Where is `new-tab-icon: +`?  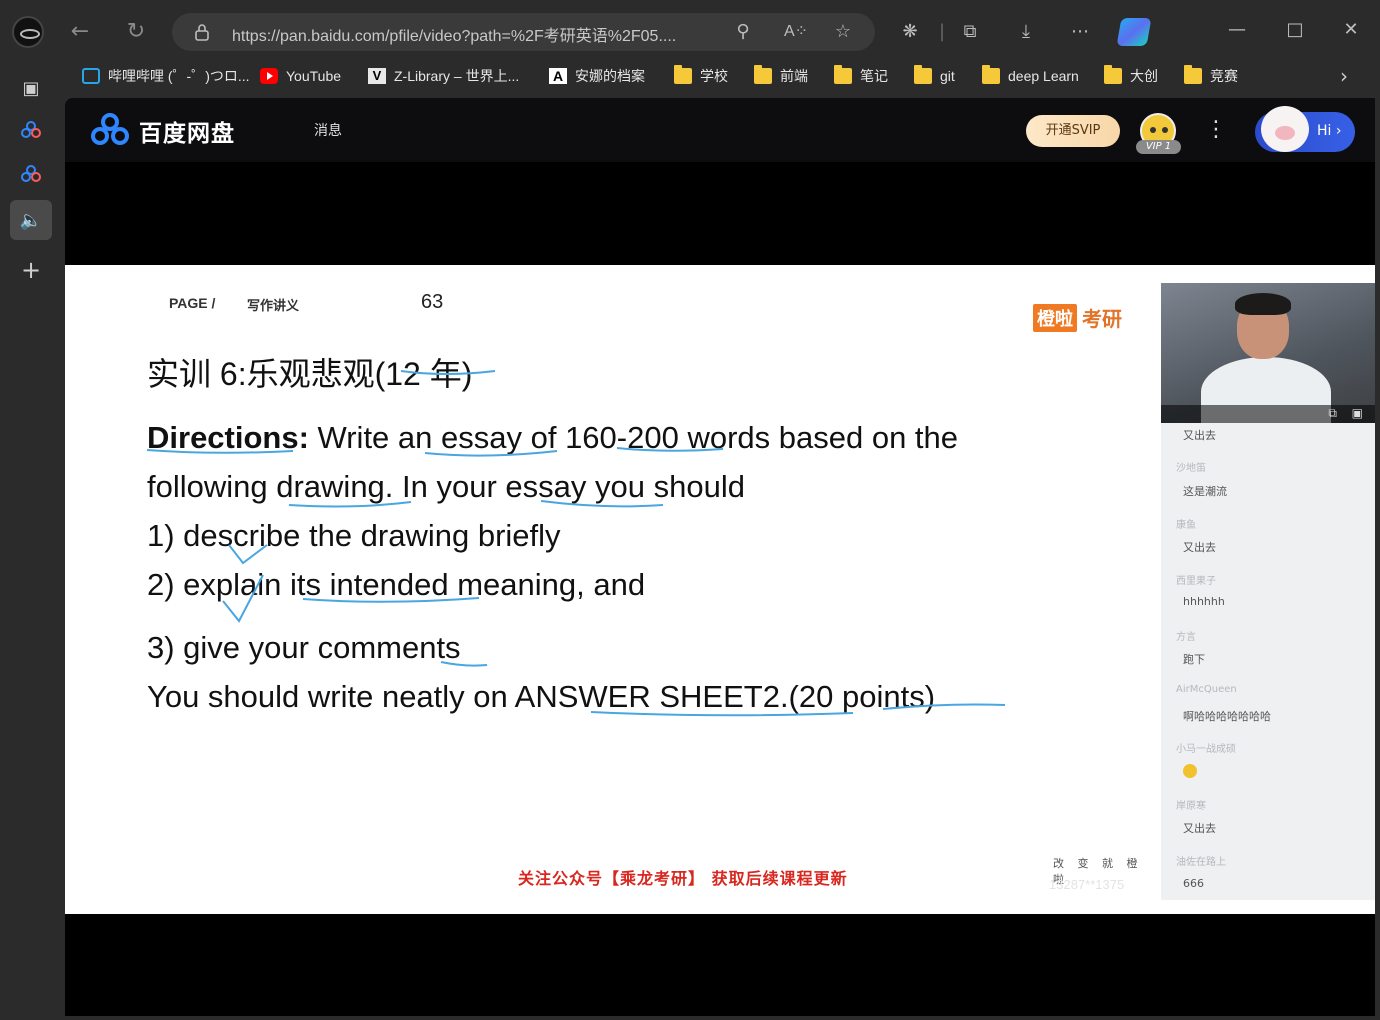
new-tab-icon: + is located at coordinates (31, 270).